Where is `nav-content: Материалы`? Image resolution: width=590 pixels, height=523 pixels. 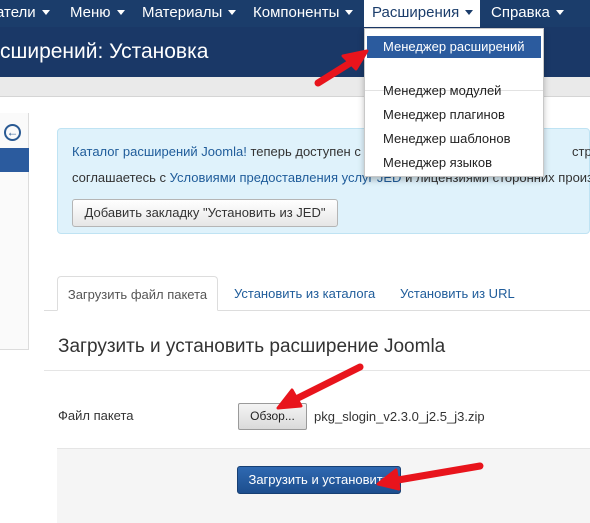 nav-content: Материалы is located at coordinates (189, 13).